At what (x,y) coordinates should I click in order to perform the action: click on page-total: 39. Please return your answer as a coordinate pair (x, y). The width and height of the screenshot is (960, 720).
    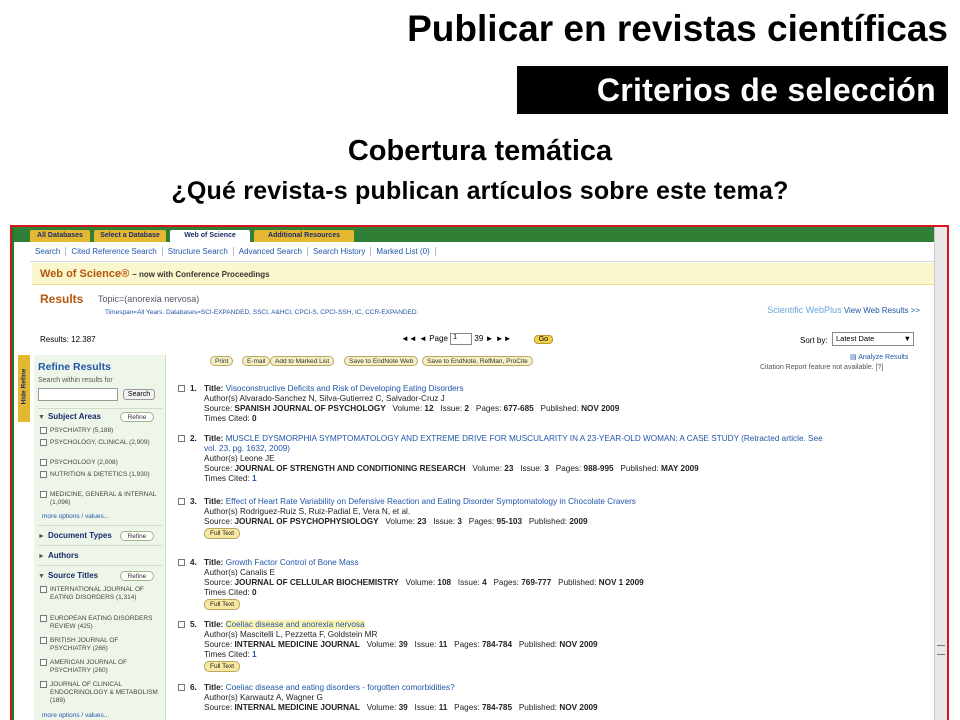
    Looking at the image, I should click on (479, 339).